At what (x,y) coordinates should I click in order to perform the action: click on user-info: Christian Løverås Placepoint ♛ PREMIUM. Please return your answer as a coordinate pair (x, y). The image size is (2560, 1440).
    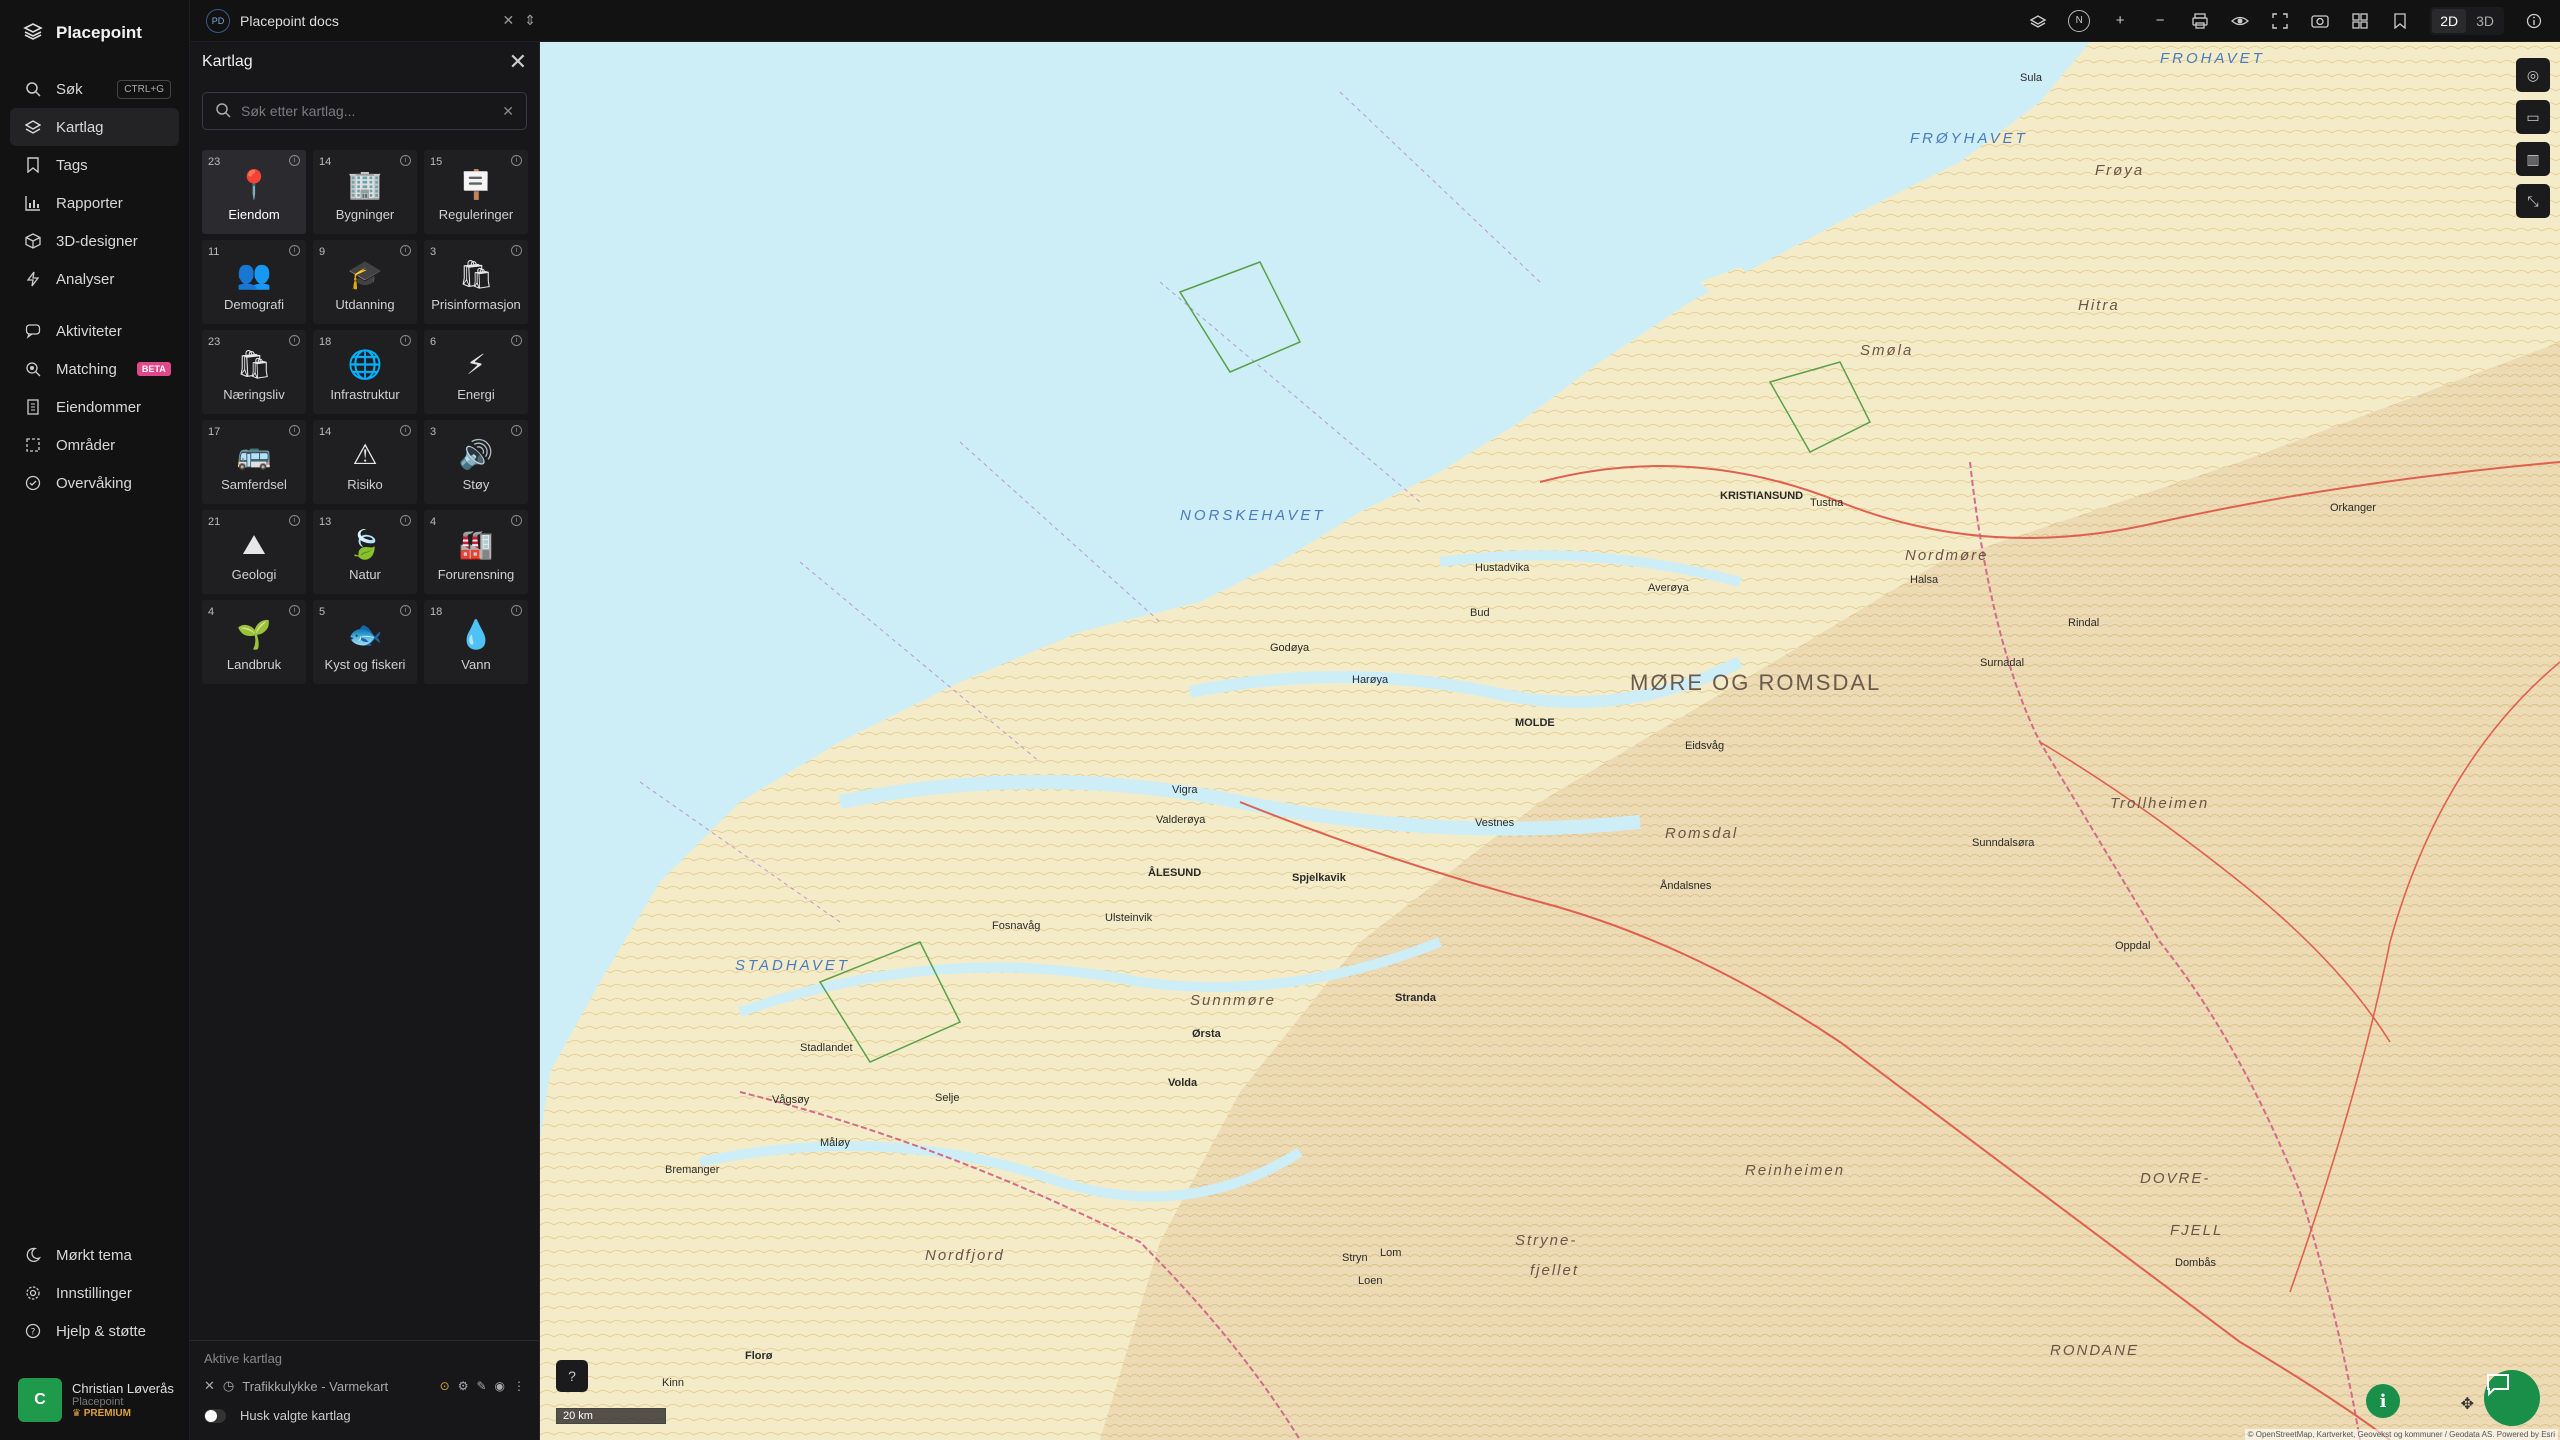
    Looking at the image, I should click on (123, 1400).